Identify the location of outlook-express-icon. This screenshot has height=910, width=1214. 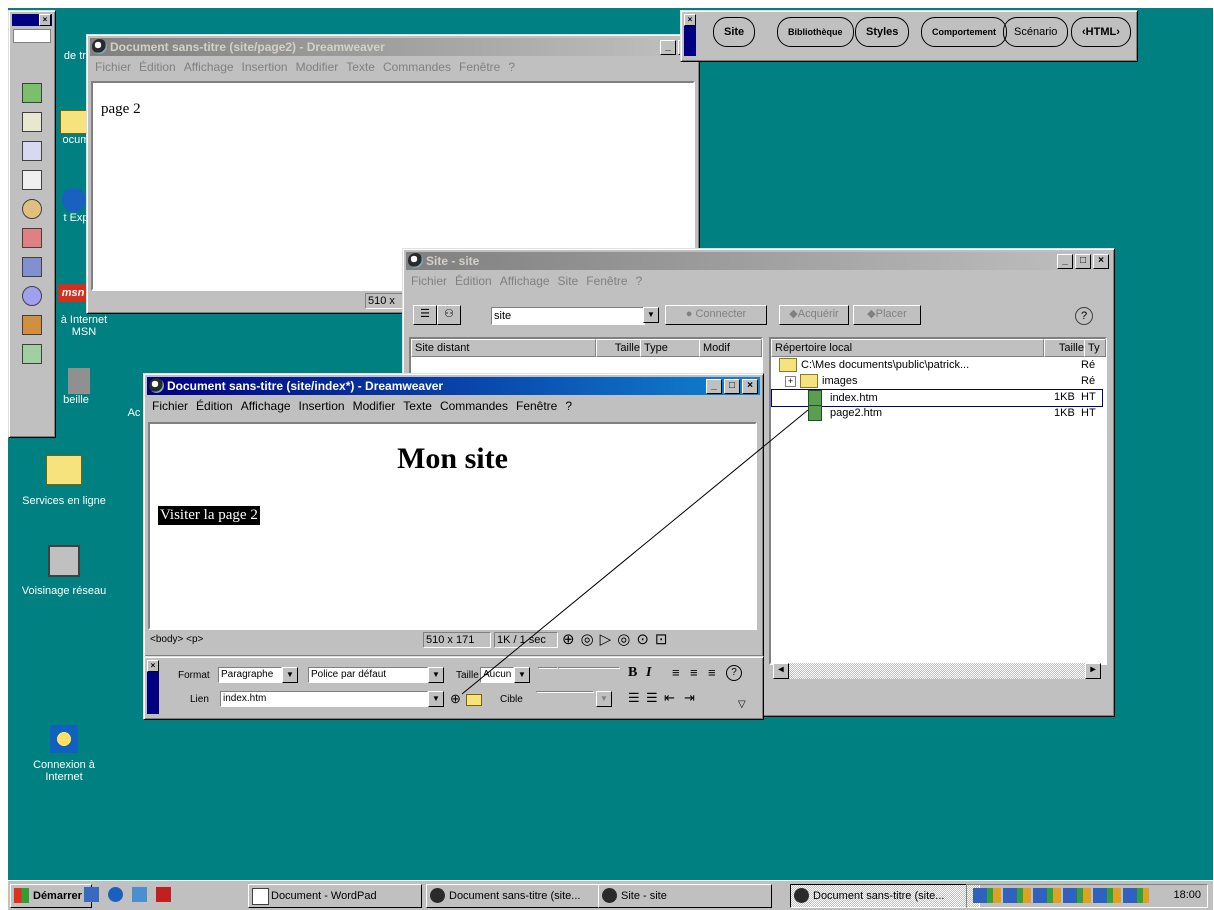
(91, 894).